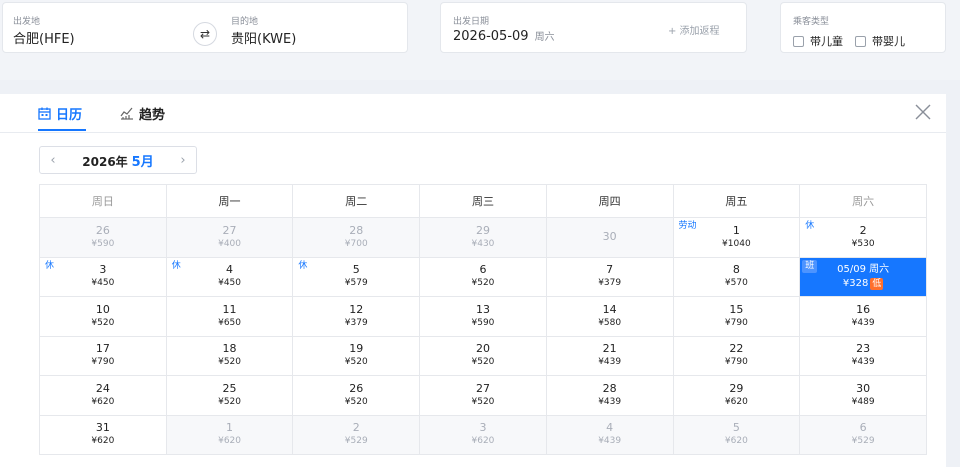 This screenshot has height=467, width=960. I want to click on day-number: 3, so click(483, 428).